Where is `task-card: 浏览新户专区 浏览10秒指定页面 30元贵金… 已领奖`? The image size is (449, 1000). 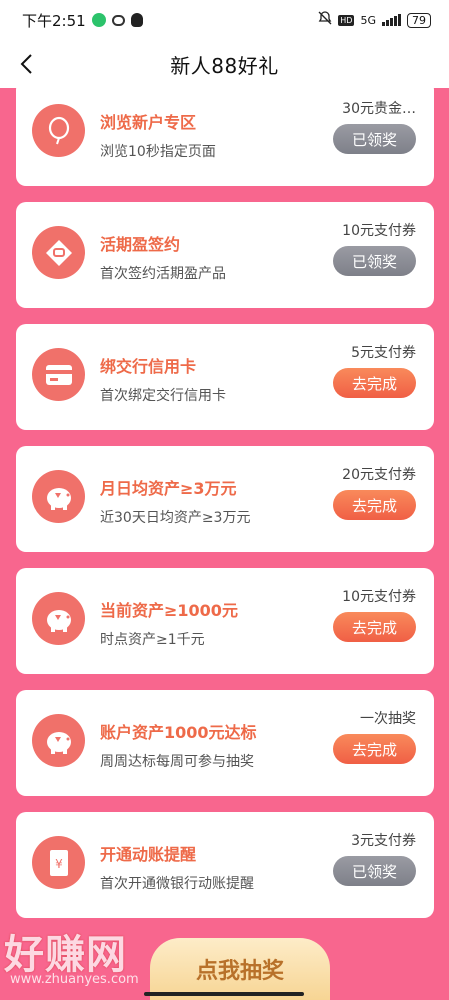
task-card: 浏览新户专区 浏览10秒指定页面 30元贵金… 已领奖 is located at coordinates (225, 137).